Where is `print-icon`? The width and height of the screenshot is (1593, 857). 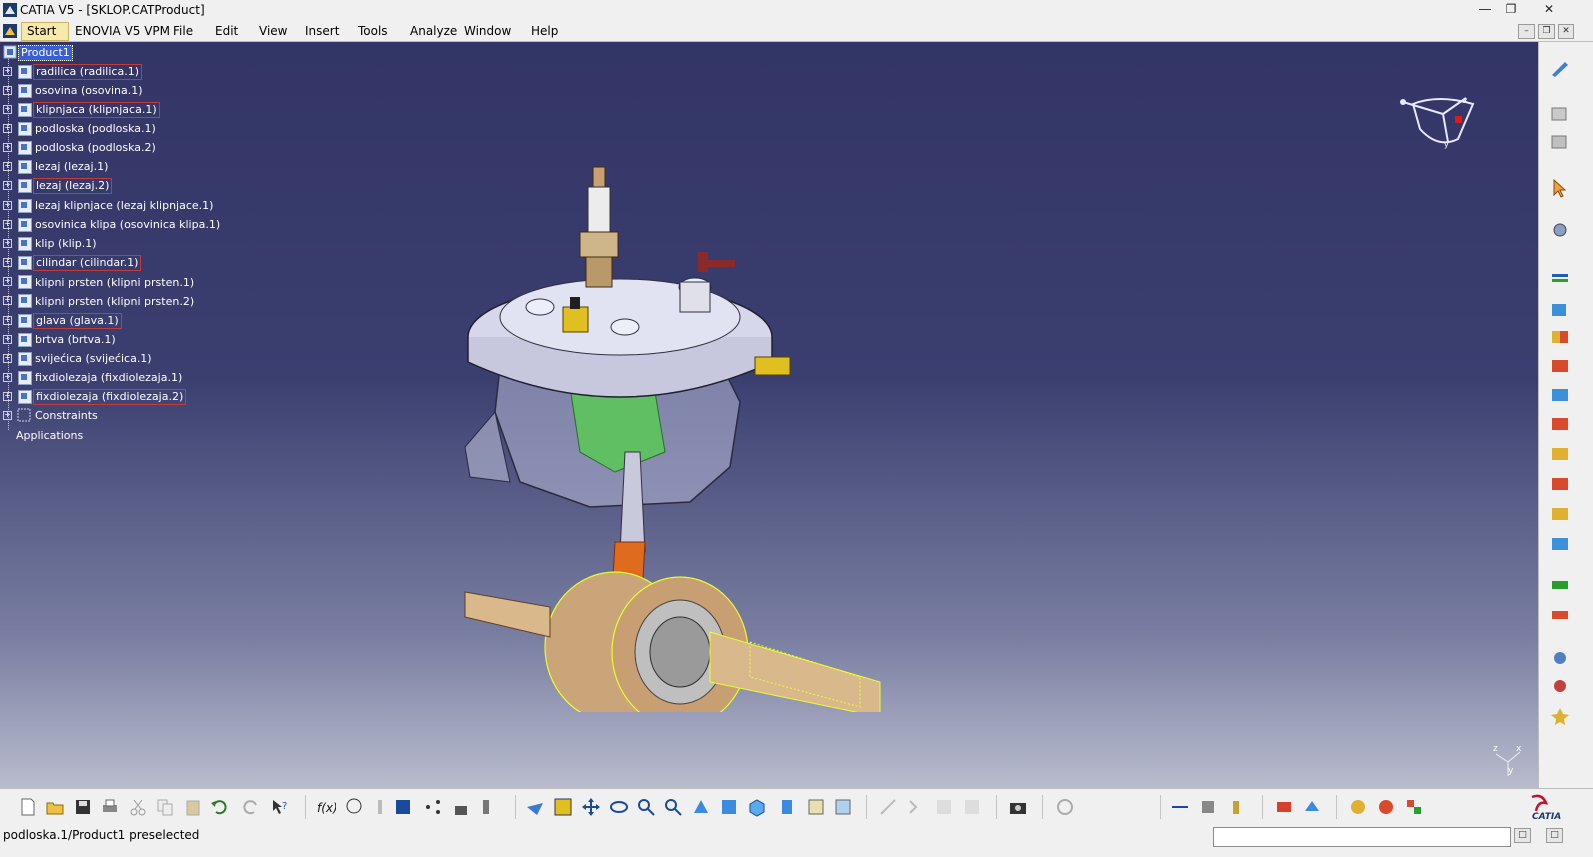
print-icon is located at coordinates (110, 807).